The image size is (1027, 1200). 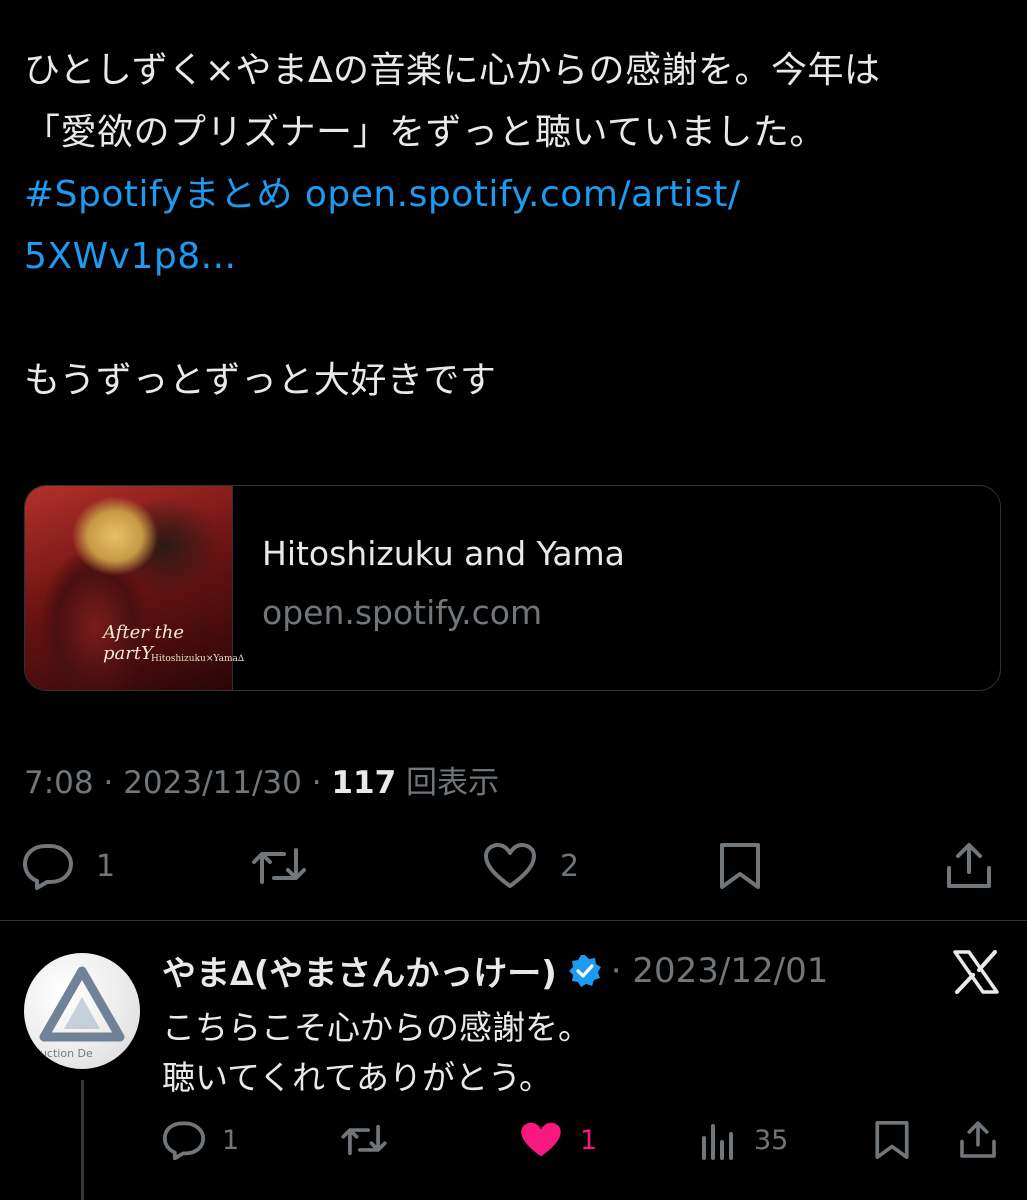 I want to click on reply-reply-button: 1, so click(x=200, y=1140).